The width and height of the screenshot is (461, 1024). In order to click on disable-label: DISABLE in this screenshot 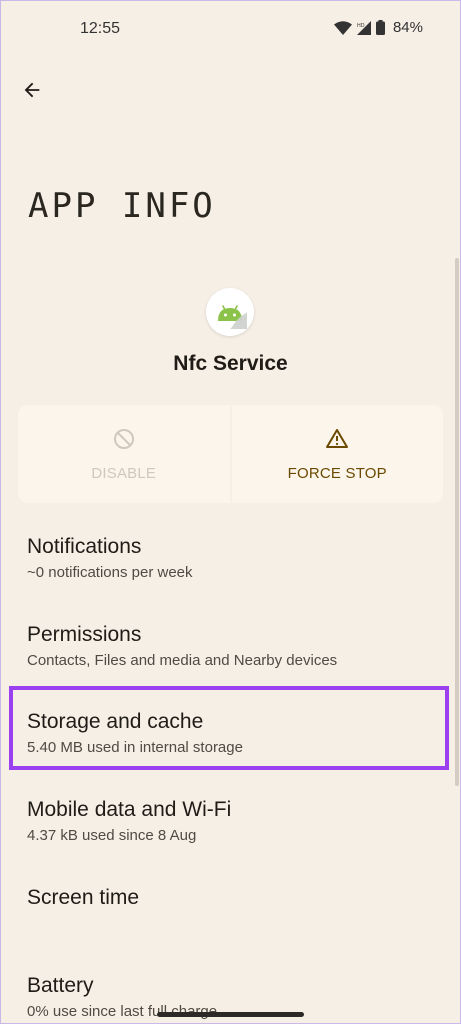, I will do `click(124, 473)`.